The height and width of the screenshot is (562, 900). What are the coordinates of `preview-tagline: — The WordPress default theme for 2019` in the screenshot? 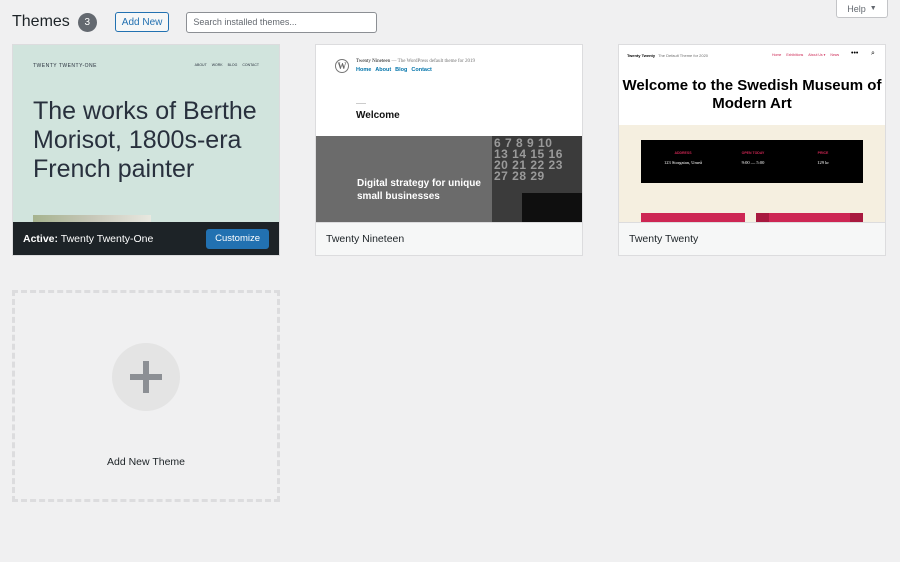 It's located at (433, 61).